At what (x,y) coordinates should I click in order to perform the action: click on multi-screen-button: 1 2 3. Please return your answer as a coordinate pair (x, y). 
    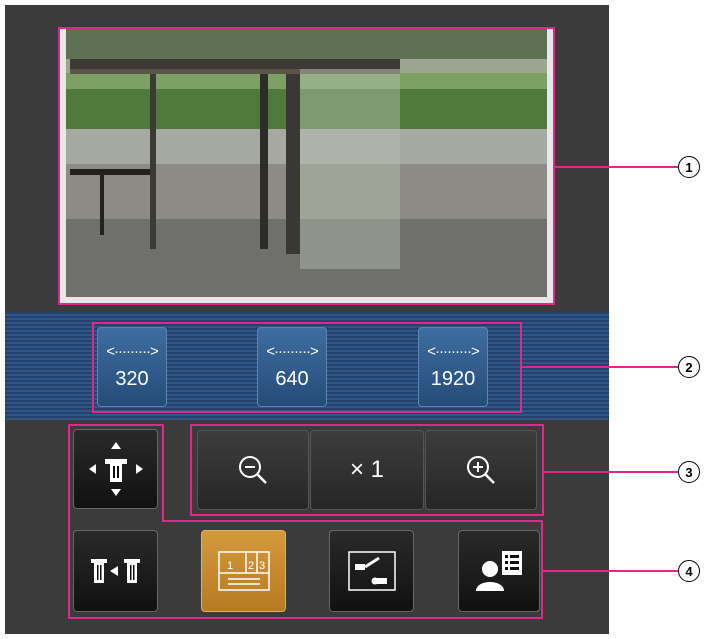
    Looking at the image, I should click on (243, 571).